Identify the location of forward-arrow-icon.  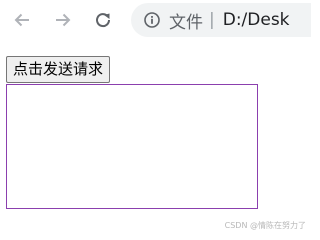
(63, 20).